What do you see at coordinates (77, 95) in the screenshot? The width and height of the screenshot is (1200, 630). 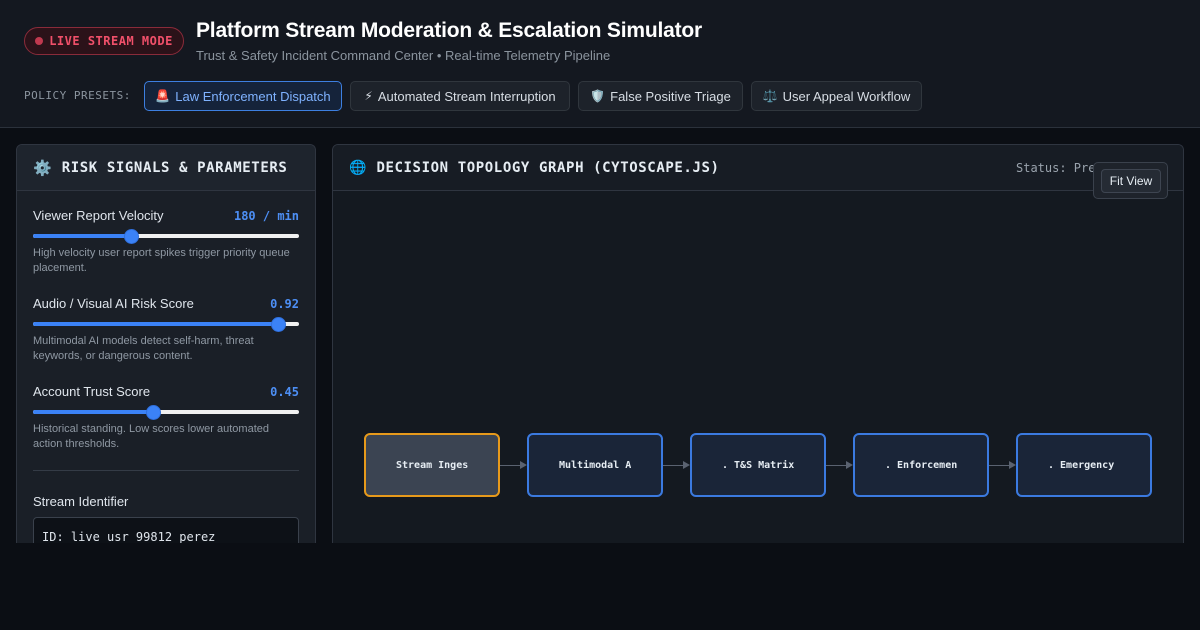 I see `policy-presets-label: POLICY PRESETS:` at bounding box center [77, 95].